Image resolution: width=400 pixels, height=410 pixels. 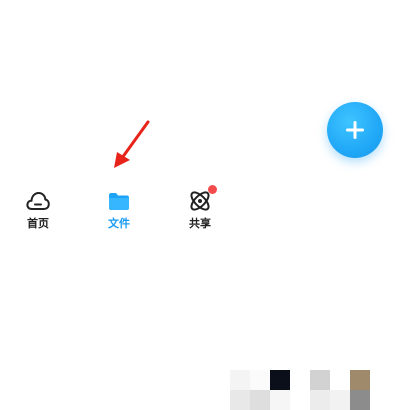 I want to click on add-button, so click(x=355, y=130).